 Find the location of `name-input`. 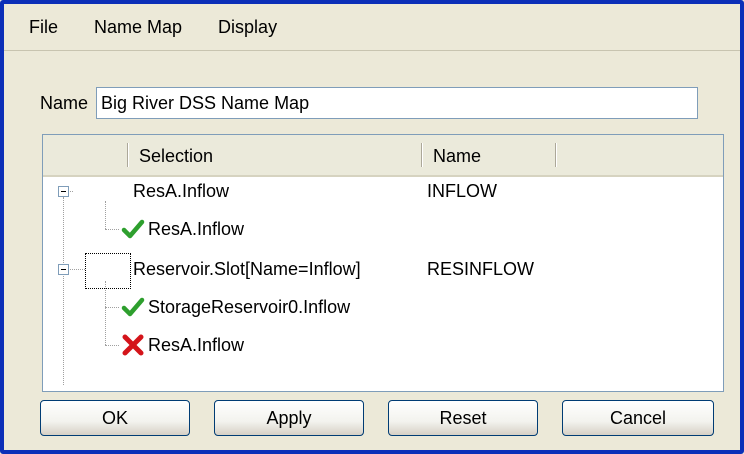

name-input is located at coordinates (397, 103).